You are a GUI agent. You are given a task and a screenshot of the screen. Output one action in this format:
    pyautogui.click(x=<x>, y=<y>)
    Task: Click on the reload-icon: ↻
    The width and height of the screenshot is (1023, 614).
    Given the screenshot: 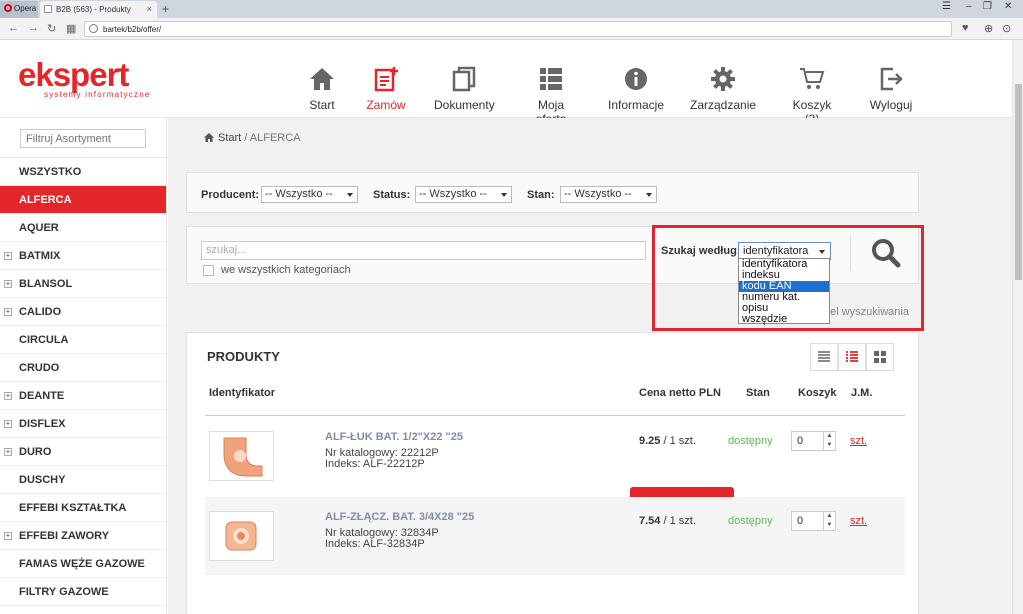 What is the action you would take?
    pyautogui.click(x=51, y=28)
    